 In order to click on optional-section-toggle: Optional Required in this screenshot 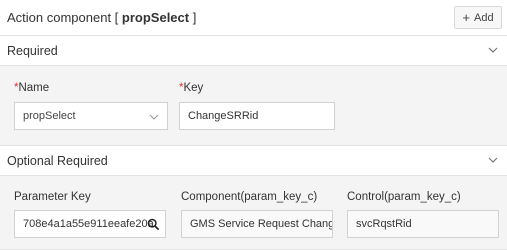, I will do `click(253, 161)`.